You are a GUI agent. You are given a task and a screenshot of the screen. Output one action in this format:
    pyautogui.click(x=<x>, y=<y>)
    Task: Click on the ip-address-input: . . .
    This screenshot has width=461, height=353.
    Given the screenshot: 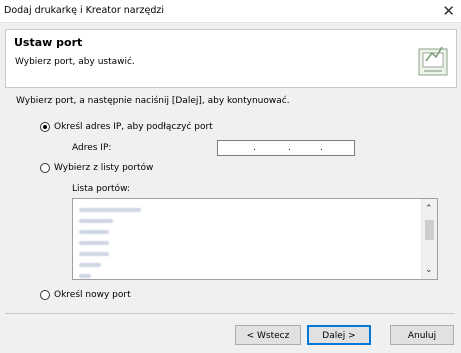 What is the action you would take?
    pyautogui.click(x=286, y=148)
    